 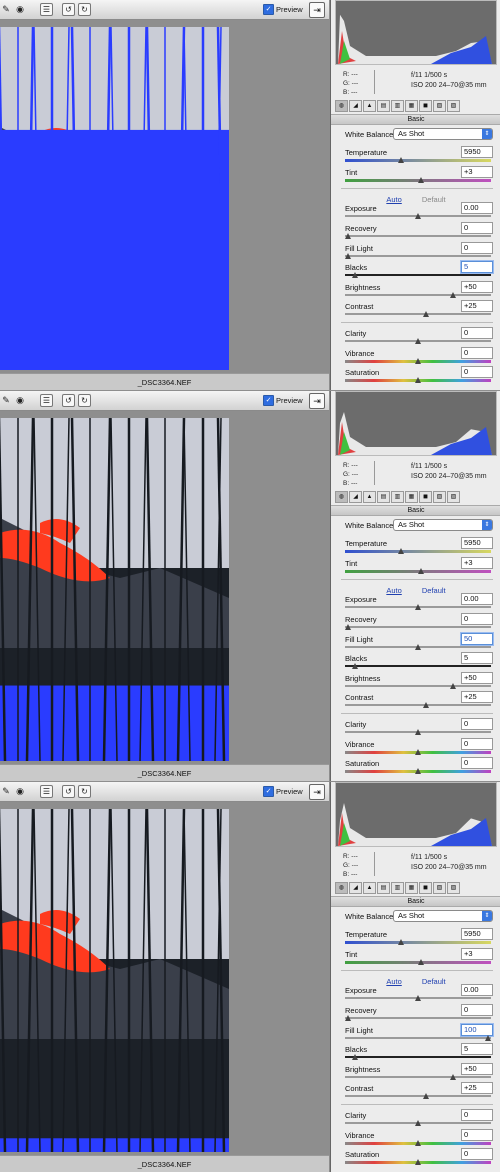 I want to click on control-value-field: 5950, so click(x=477, y=934).